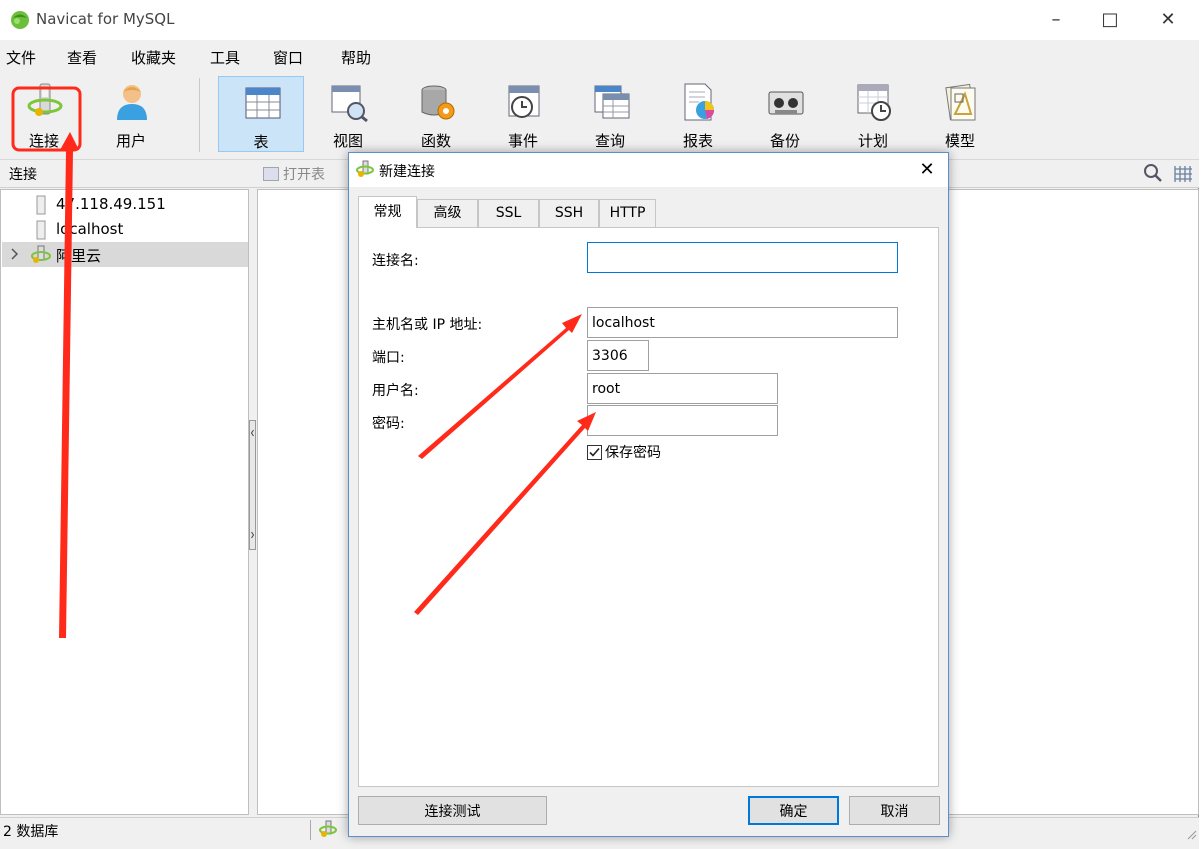 The width and height of the screenshot is (1203, 849). I want to click on password-label: 密码:, so click(388, 424).